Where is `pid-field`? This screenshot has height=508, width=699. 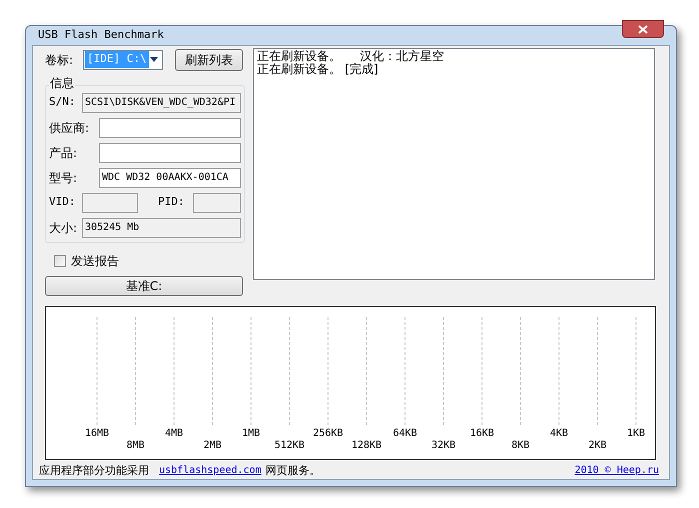
pid-field is located at coordinates (217, 202).